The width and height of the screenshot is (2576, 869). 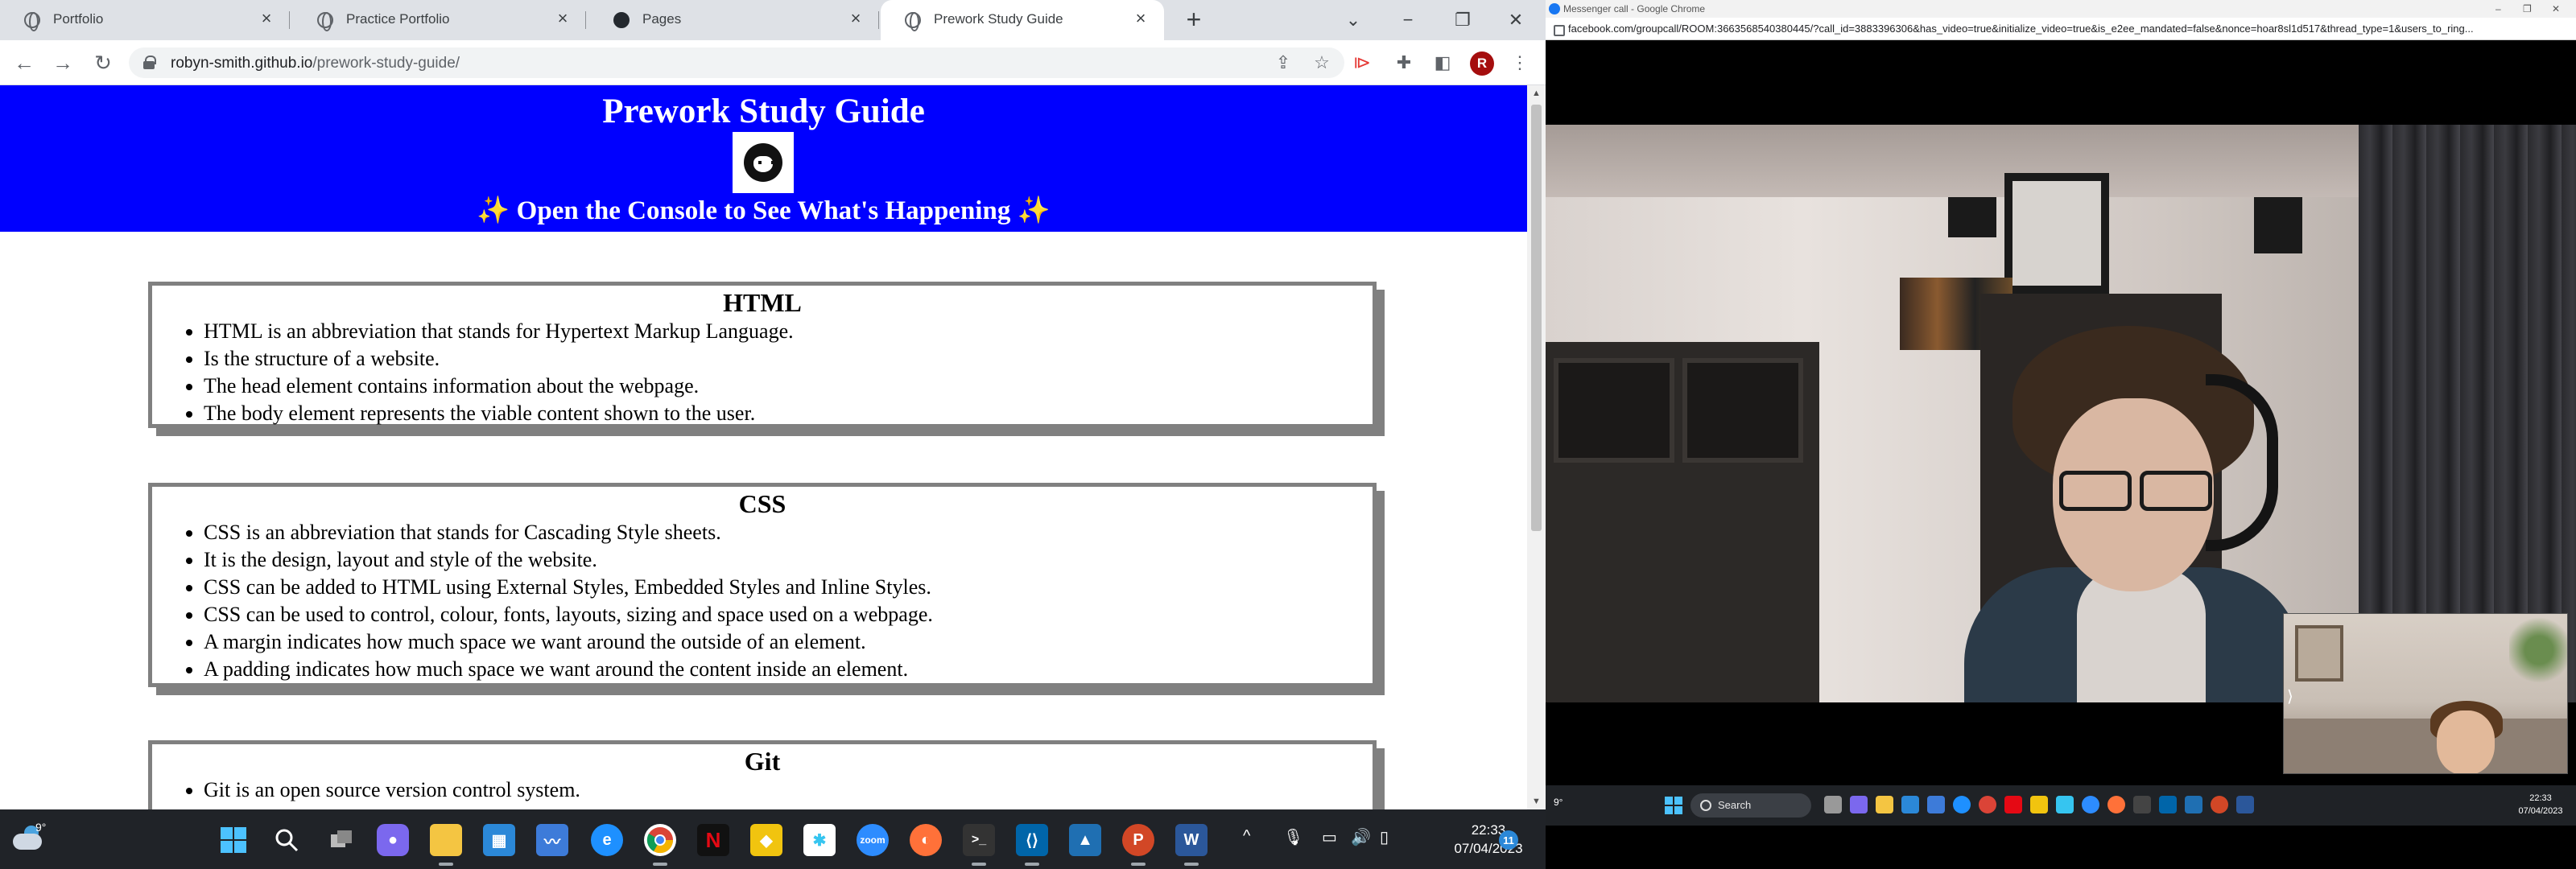 I want to click on video-shelf, so click(x=1683, y=522).